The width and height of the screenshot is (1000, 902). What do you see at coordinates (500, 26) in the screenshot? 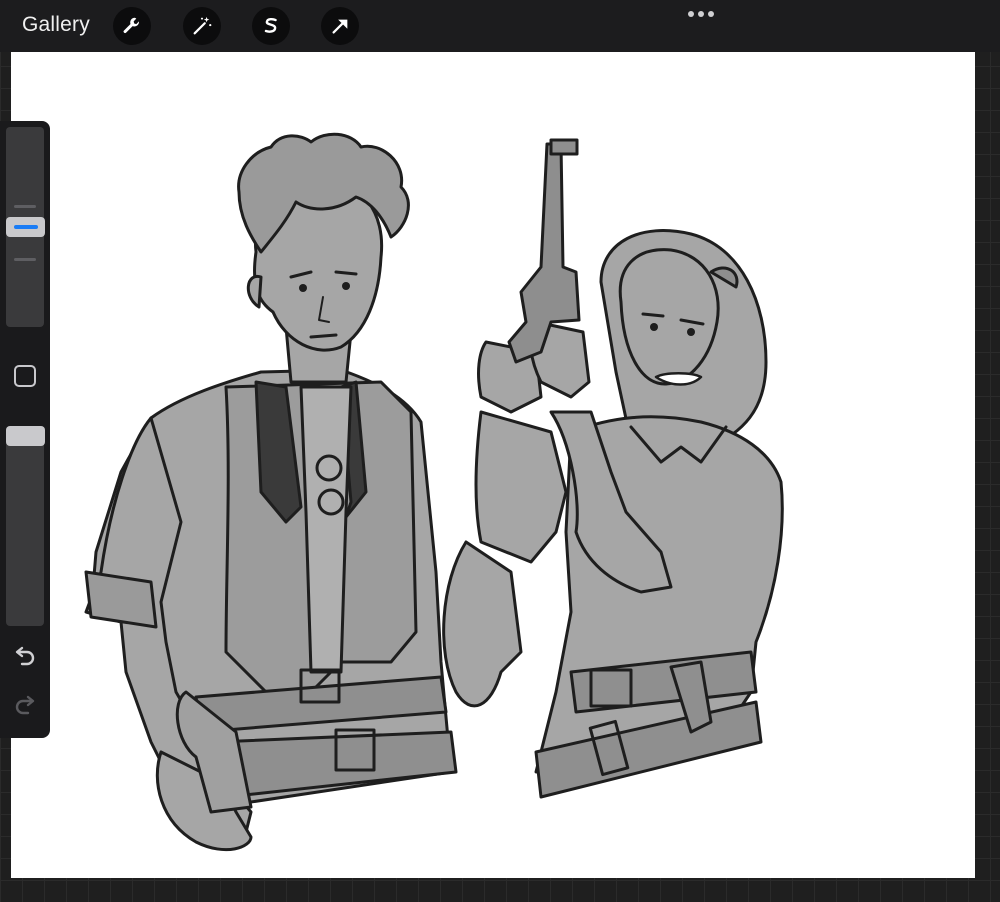
I see `top-toolbar: Gallery` at bounding box center [500, 26].